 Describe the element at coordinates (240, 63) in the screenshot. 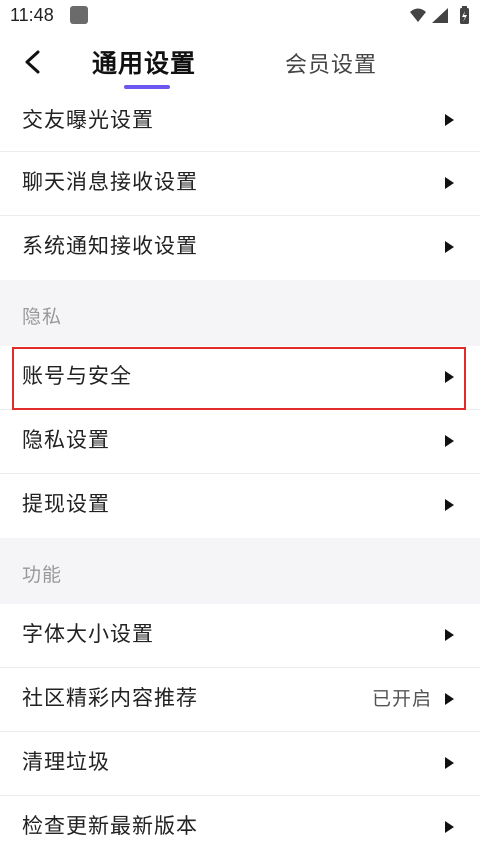

I see `header: 通用设置 会员设置` at that location.